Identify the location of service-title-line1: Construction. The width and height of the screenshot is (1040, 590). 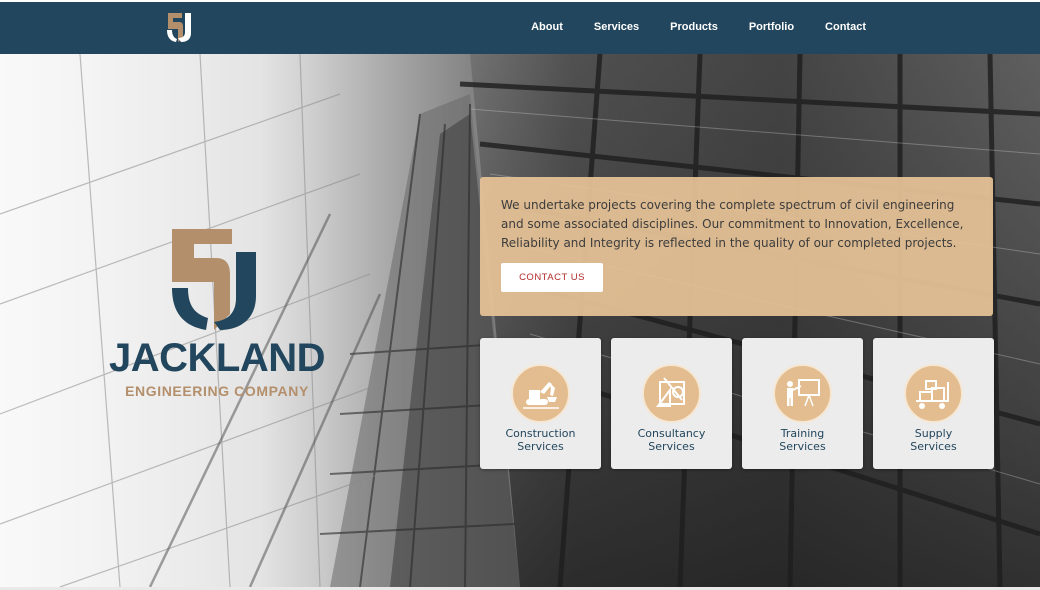
(540, 433).